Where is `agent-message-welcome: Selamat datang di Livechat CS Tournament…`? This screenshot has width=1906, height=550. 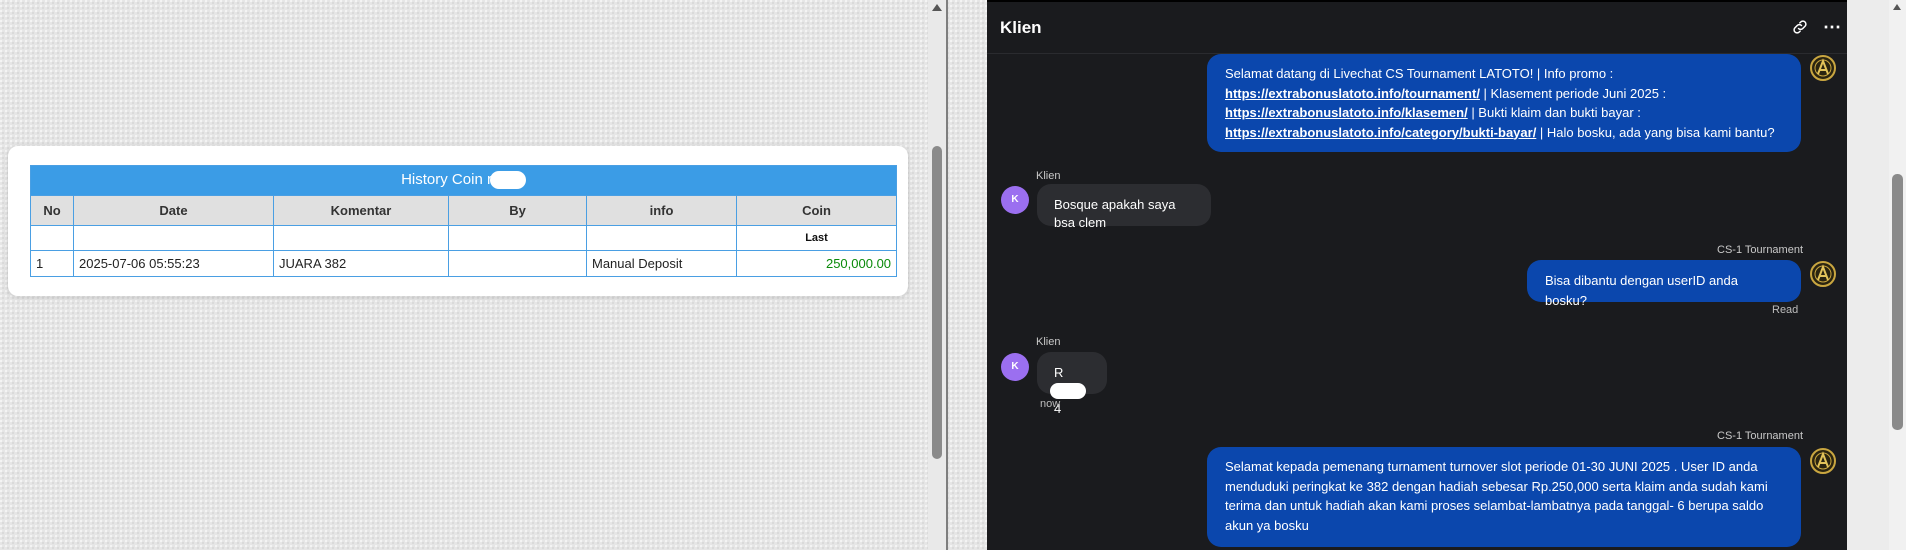 agent-message-welcome: Selamat datang di Livechat CS Tournament… is located at coordinates (1504, 103).